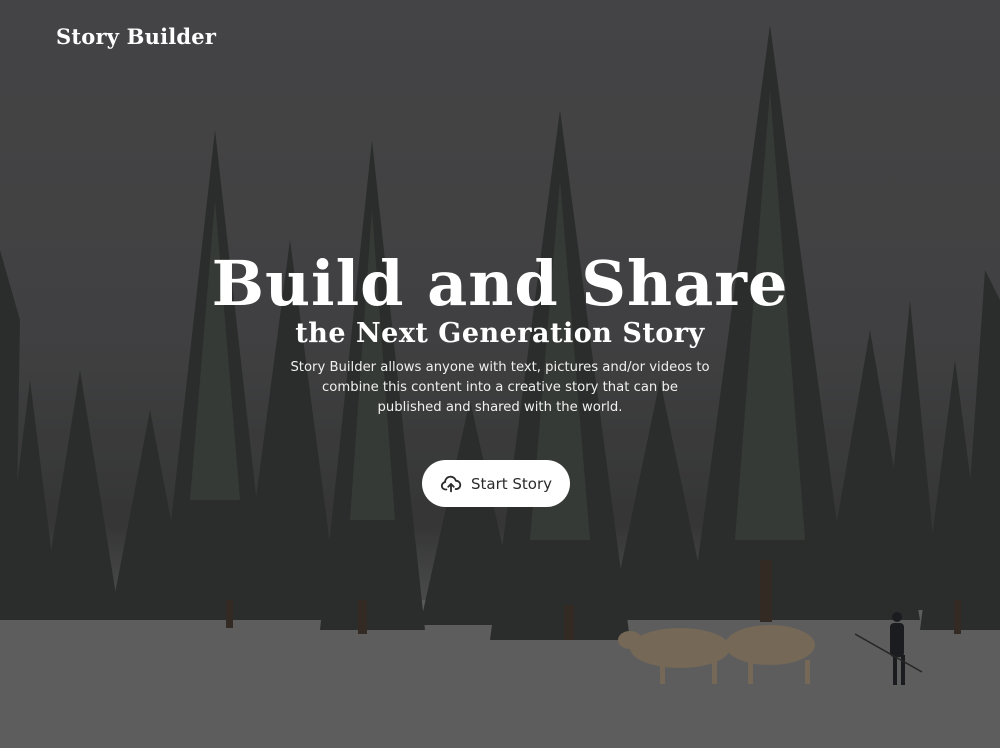 Image resolution: width=1000 pixels, height=748 pixels. What do you see at coordinates (500, 283) in the screenshot?
I see `hero-headline: Build and Share` at bounding box center [500, 283].